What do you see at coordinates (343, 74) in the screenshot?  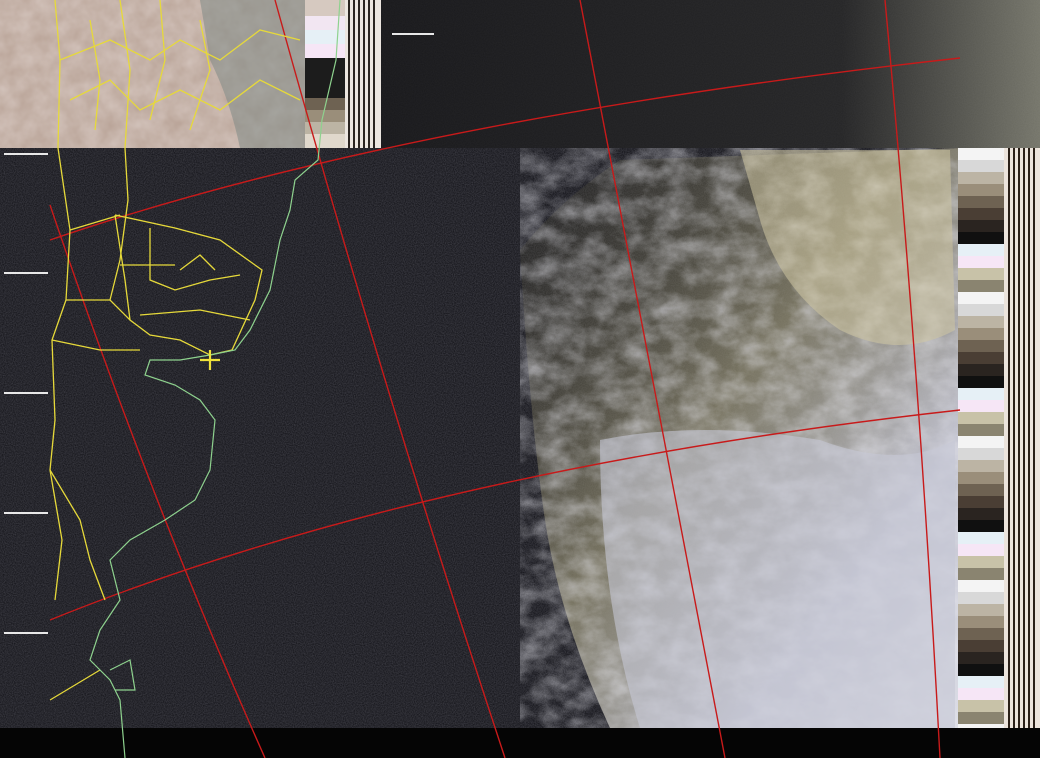 I see `top-telemetry-strip` at bounding box center [343, 74].